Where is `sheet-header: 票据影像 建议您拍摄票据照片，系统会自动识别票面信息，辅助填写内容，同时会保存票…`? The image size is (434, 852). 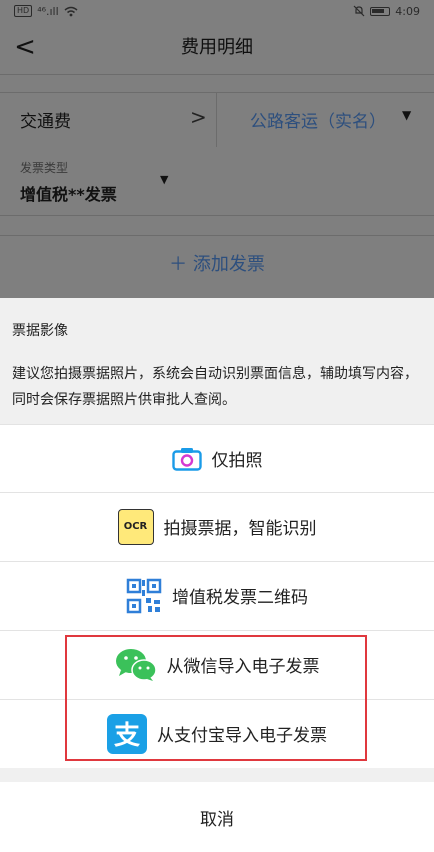 sheet-header: 票据影像 建议您拍摄票据照片，系统会自动识别票面信息，辅助填写内容，同时会保存票… is located at coordinates (217, 361).